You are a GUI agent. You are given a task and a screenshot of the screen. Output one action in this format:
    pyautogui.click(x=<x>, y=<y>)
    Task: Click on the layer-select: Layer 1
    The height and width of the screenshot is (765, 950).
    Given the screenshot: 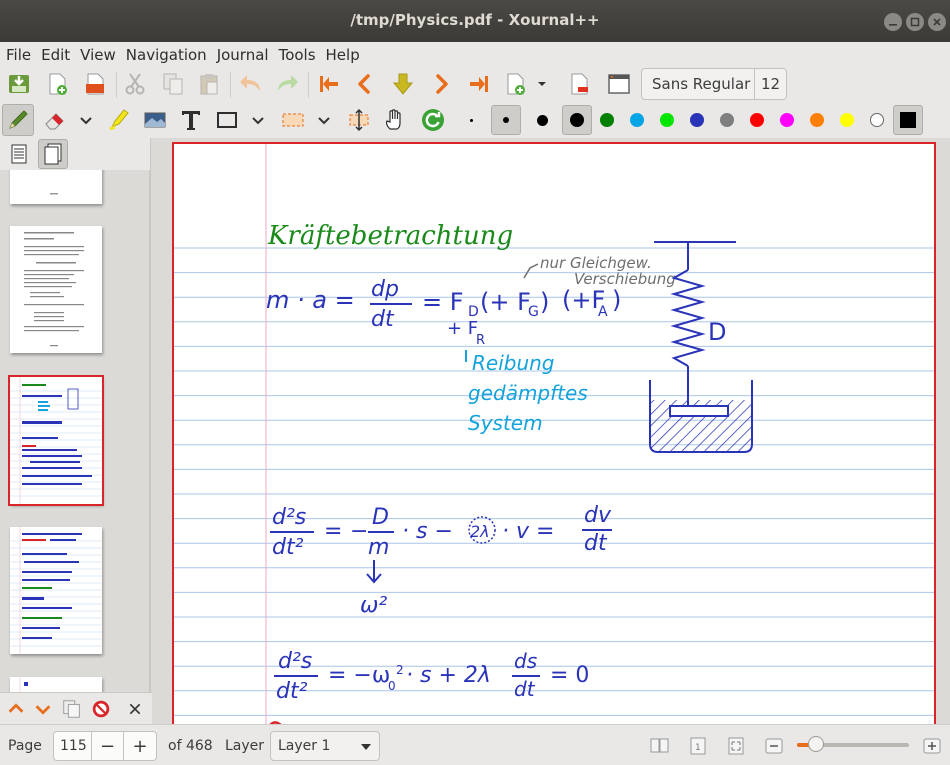 What is the action you would take?
    pyautogui.click(x=325, y=746)
    